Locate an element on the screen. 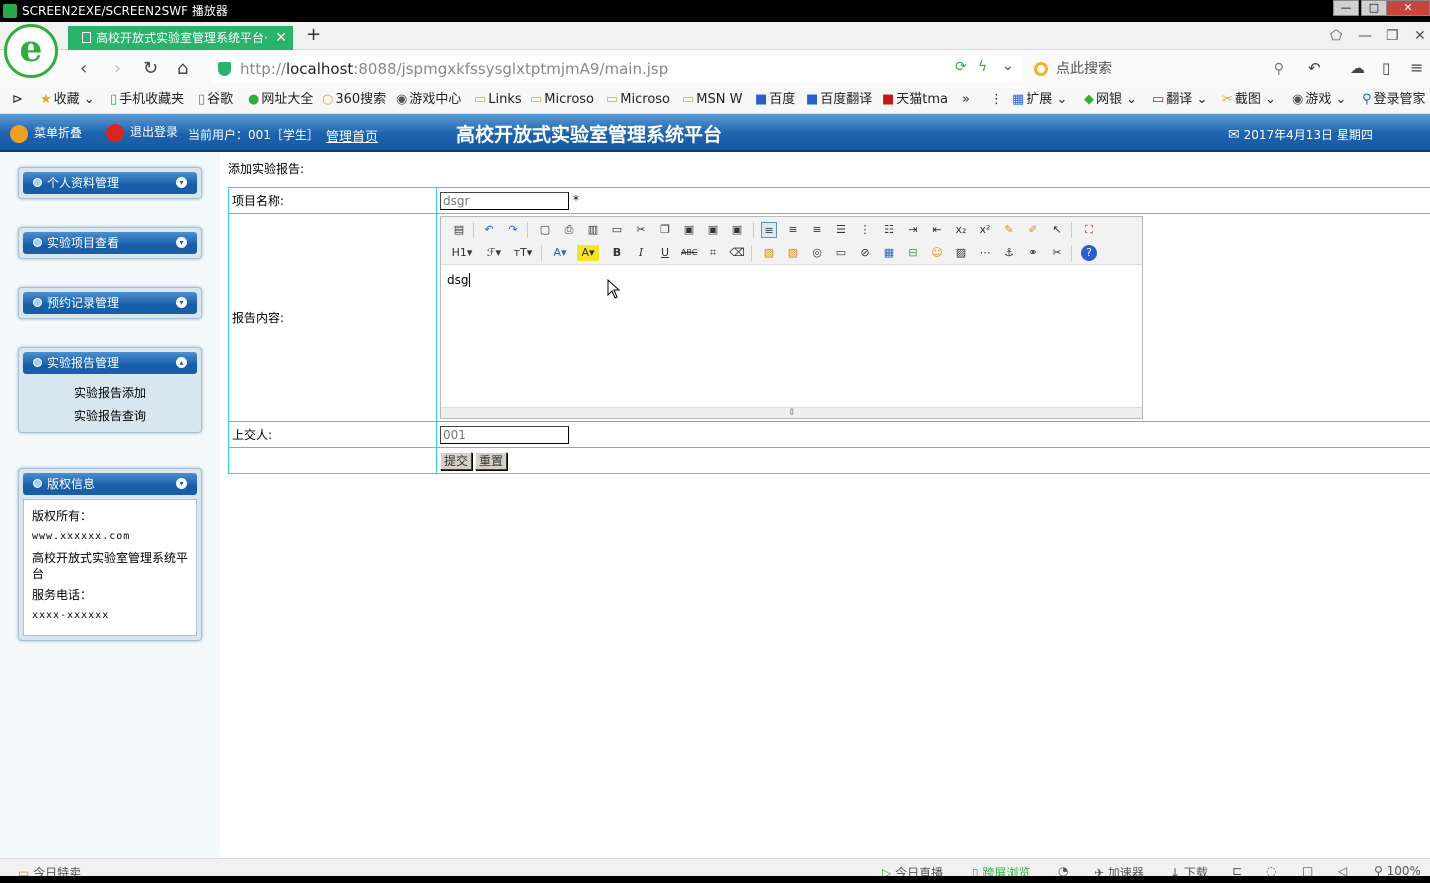  bookmark-item: ★ 收藏 ⌄ is located at coordinates (67, 100).